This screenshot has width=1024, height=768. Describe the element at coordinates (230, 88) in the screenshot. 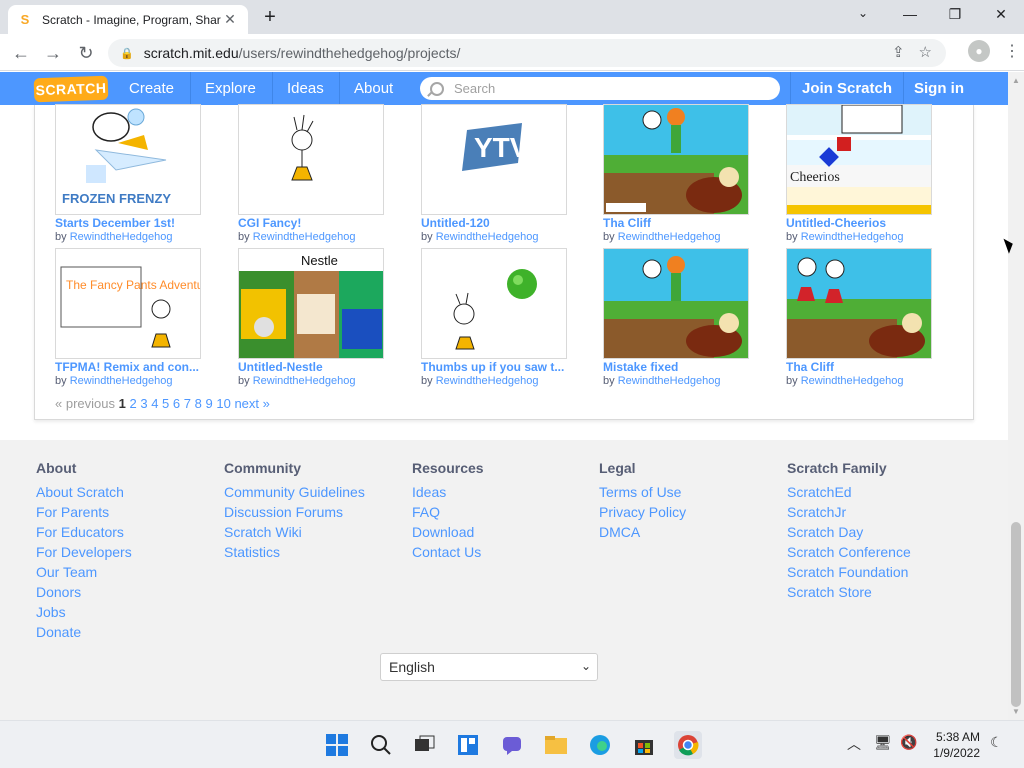

I see `nav-explore: Explore` at that location.